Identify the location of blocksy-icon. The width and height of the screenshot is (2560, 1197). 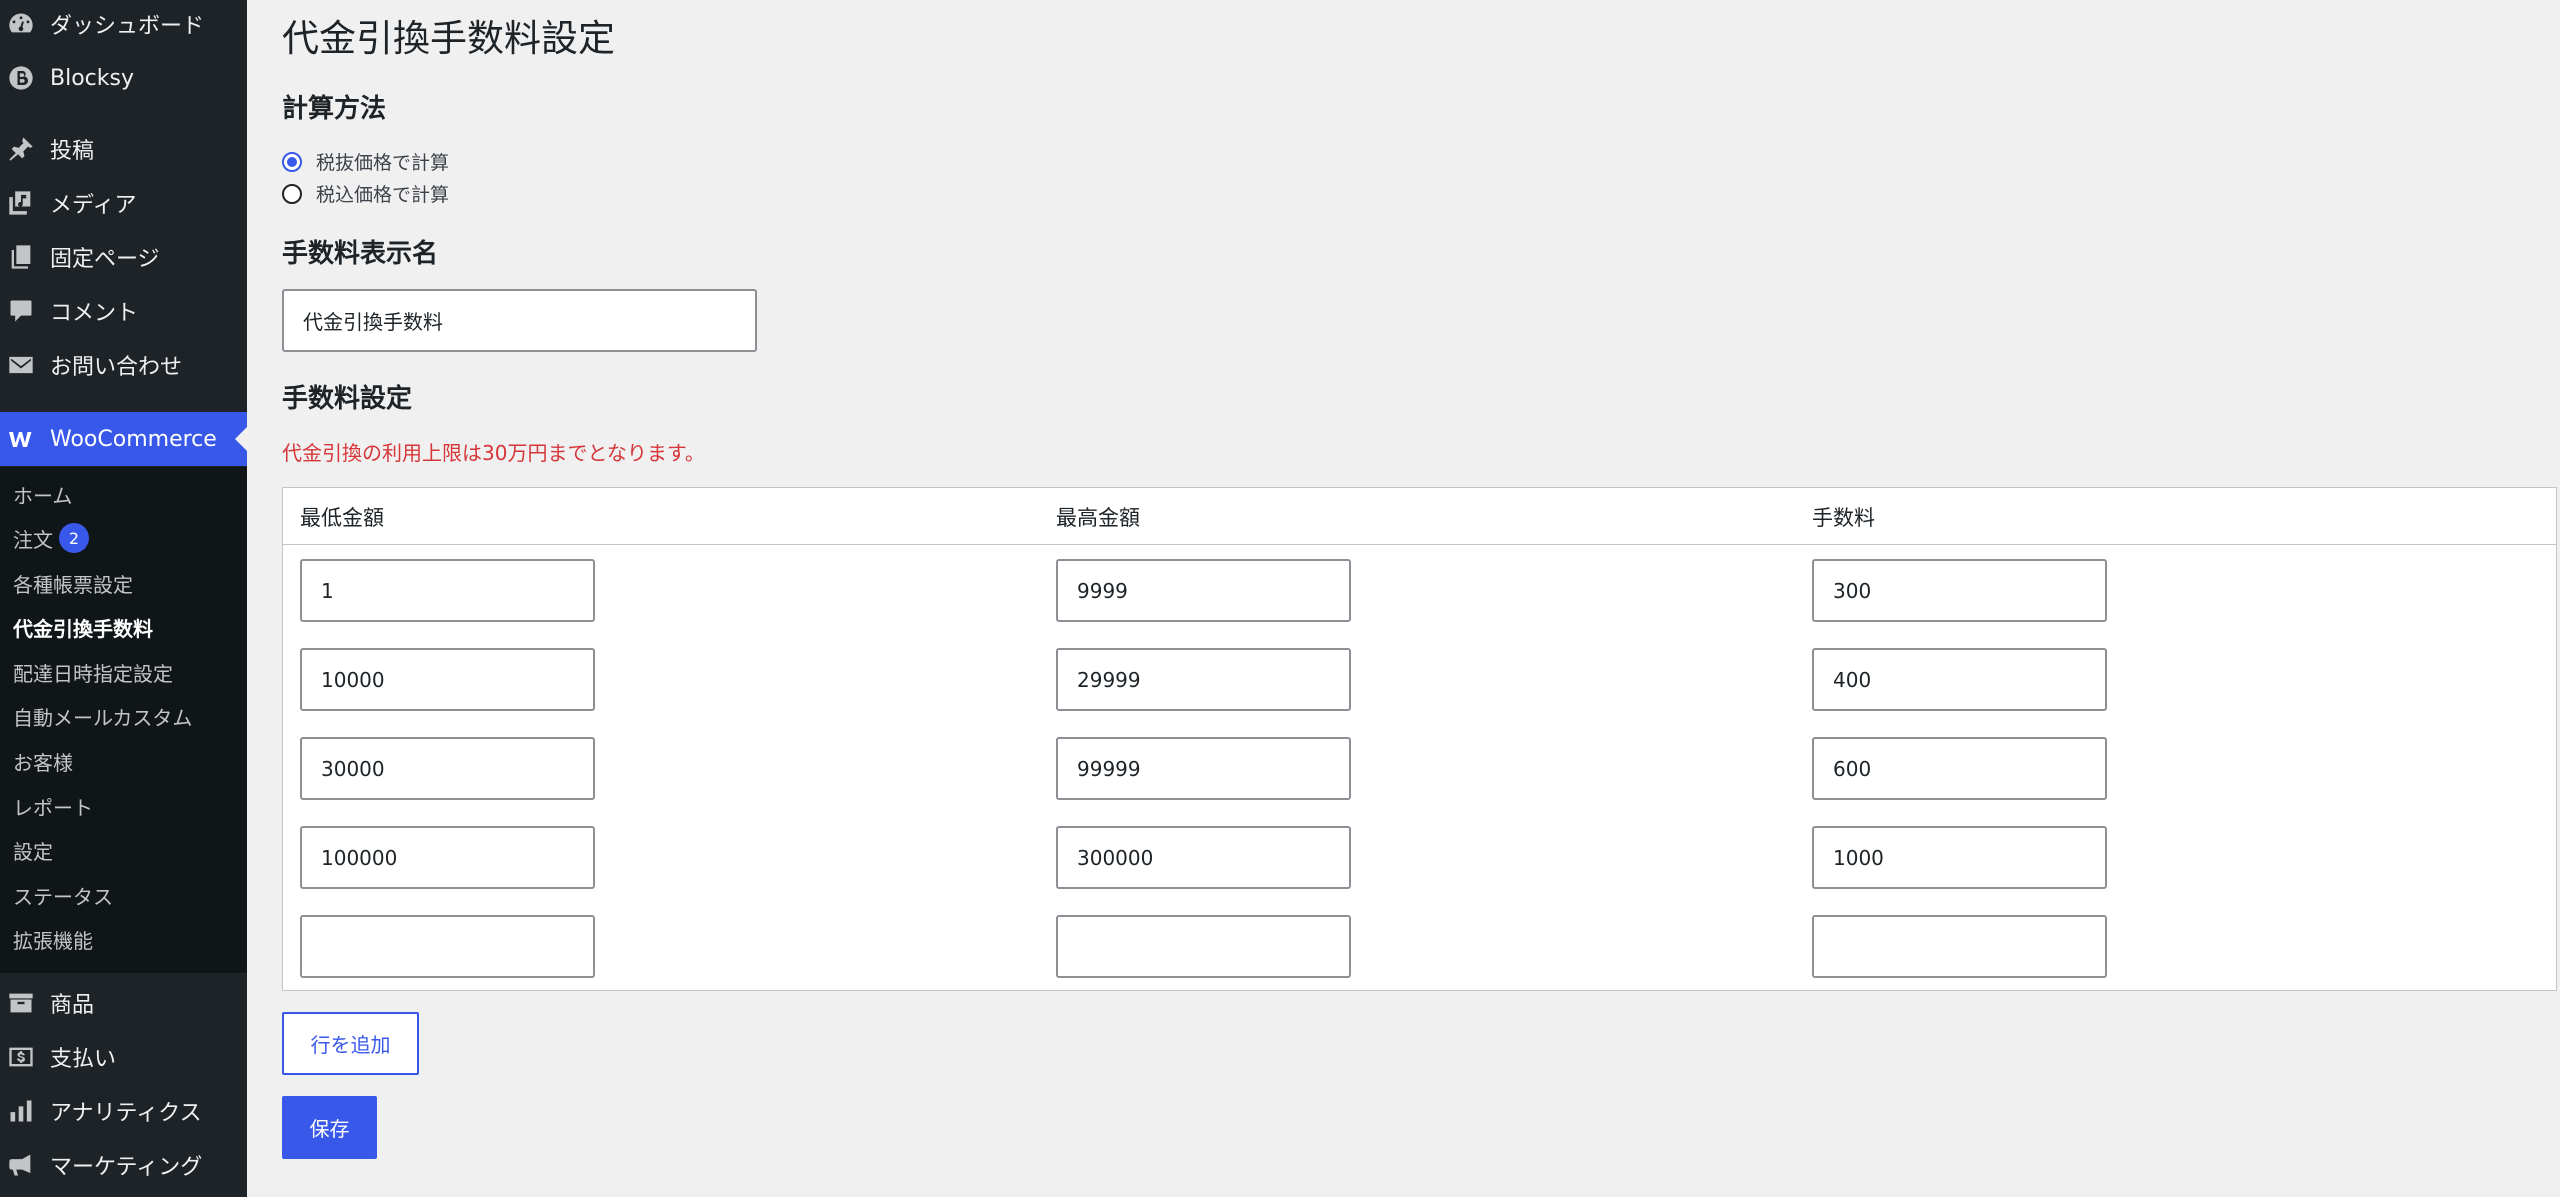
(21, 78).